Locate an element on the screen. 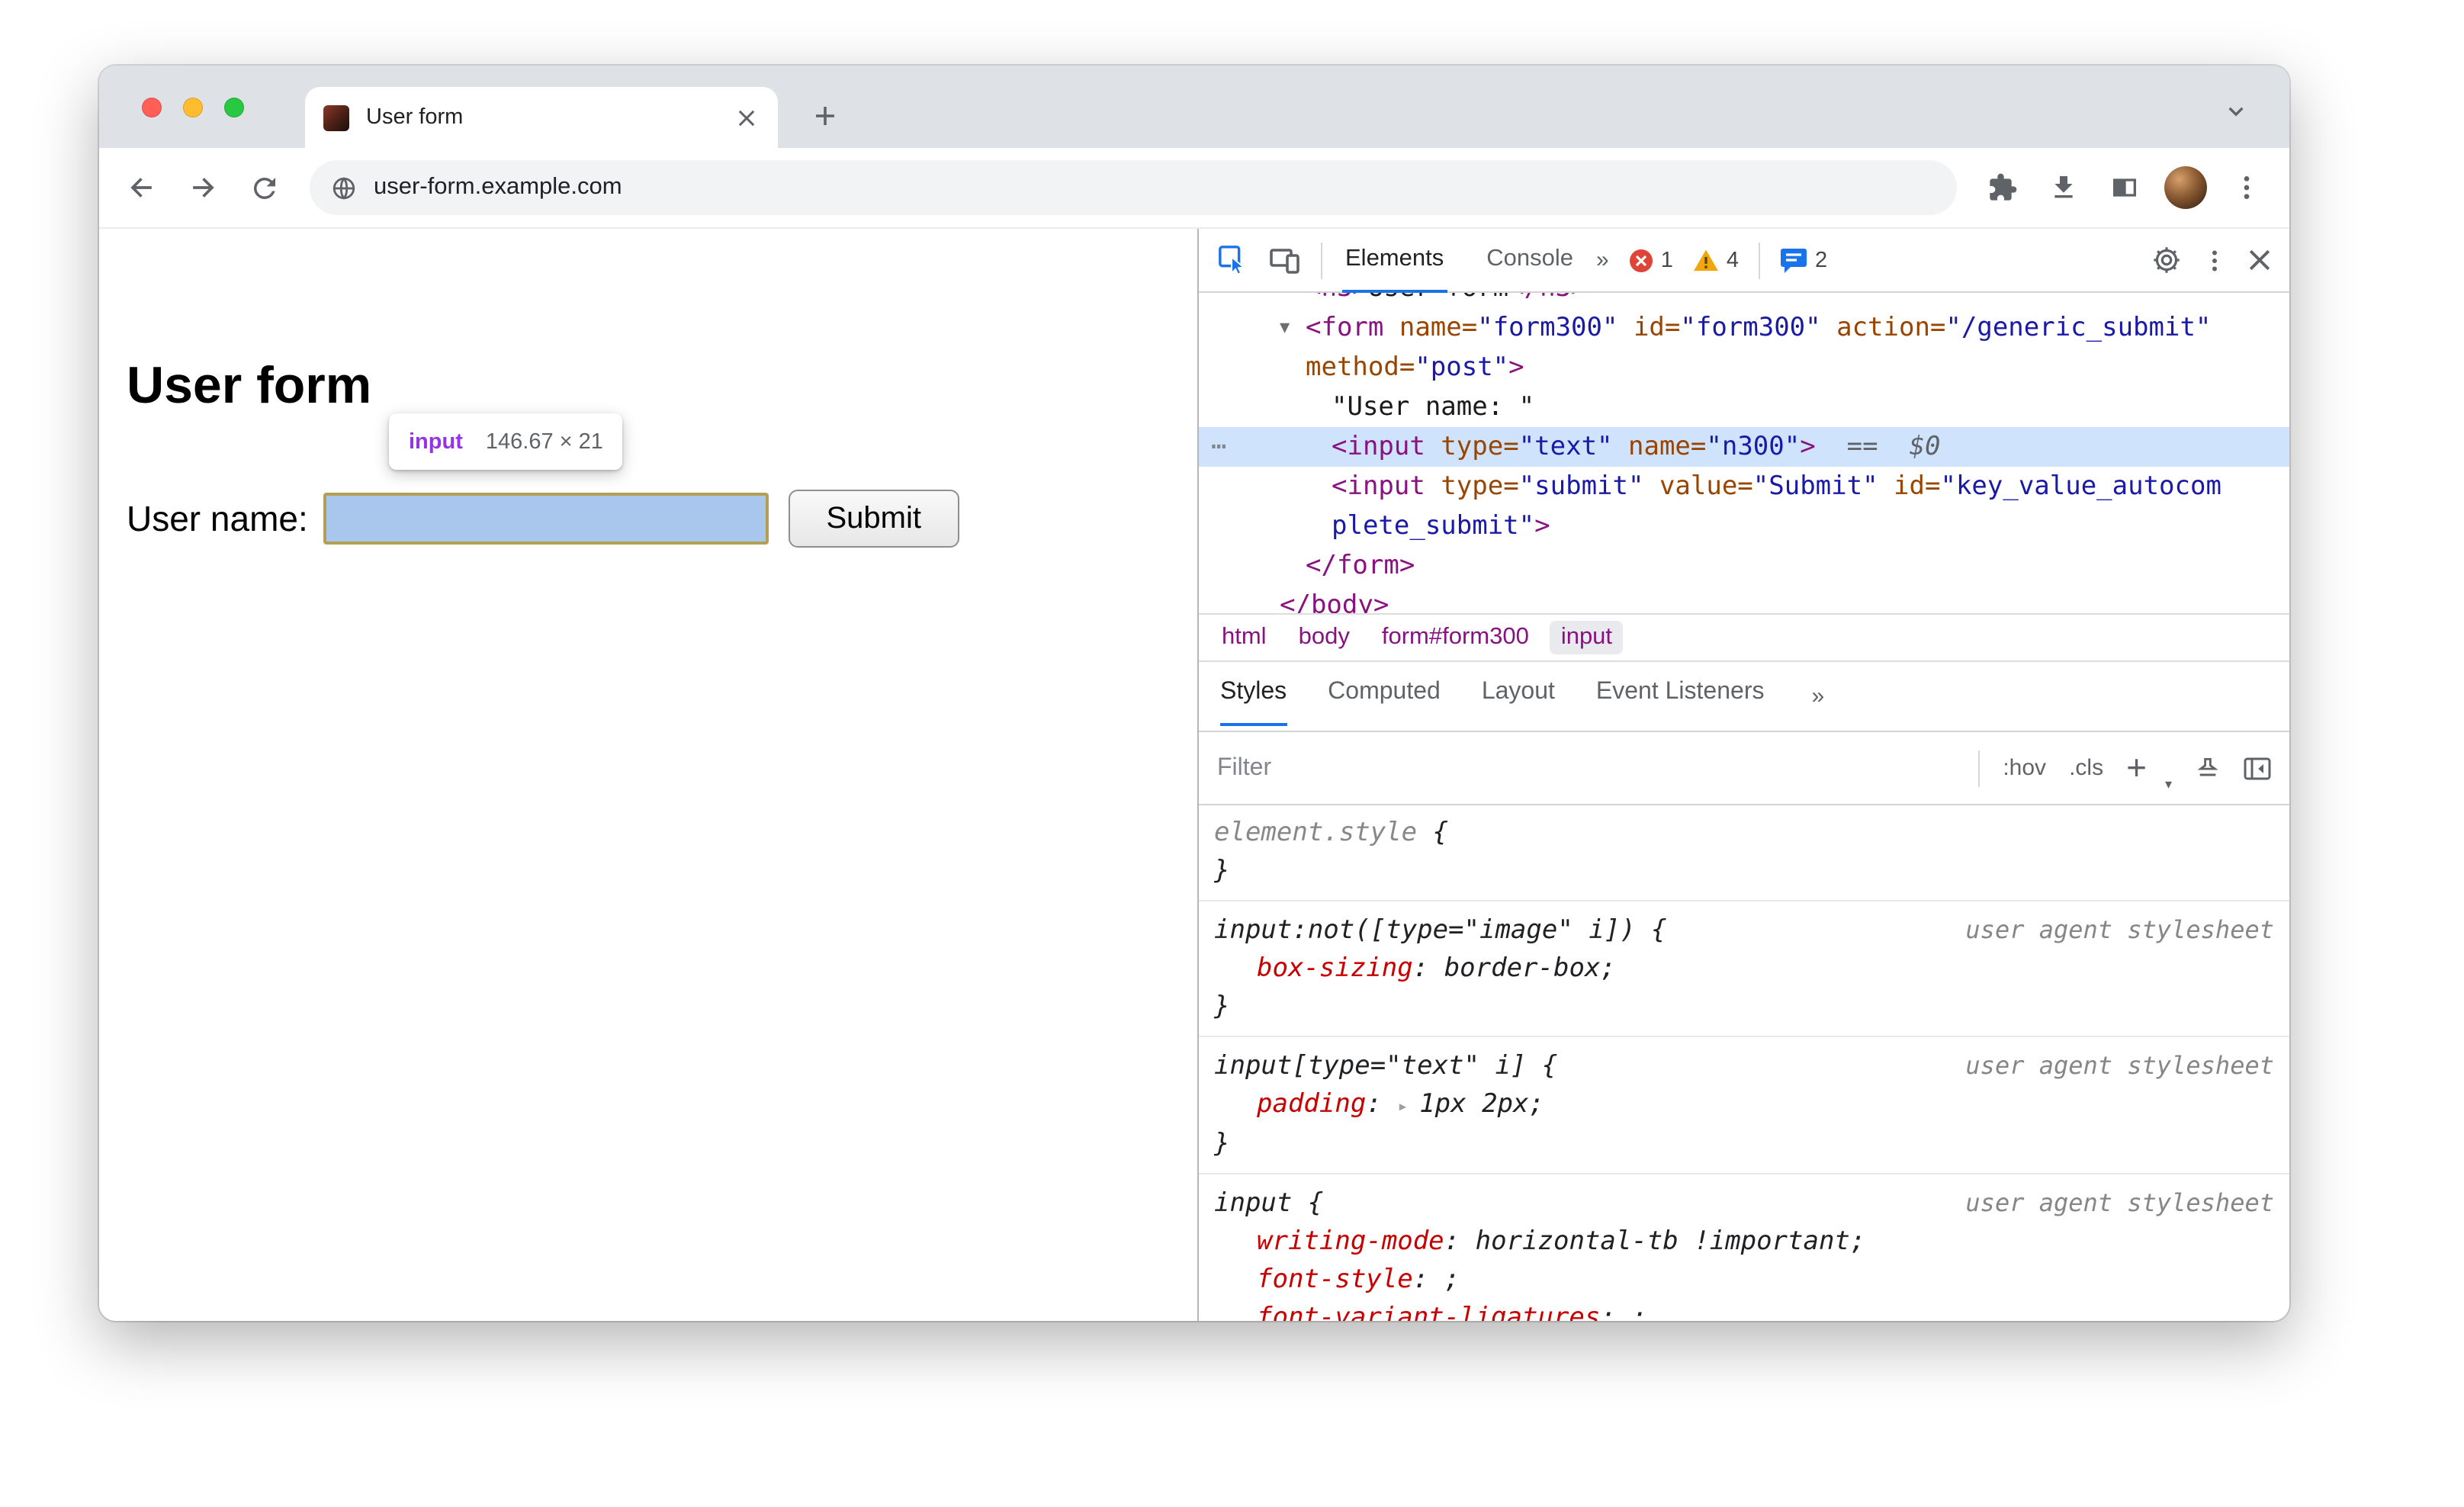 The image size is (2464, 1507). expand-arrow-icon: ▼ is located at coordinates (1293, 328).